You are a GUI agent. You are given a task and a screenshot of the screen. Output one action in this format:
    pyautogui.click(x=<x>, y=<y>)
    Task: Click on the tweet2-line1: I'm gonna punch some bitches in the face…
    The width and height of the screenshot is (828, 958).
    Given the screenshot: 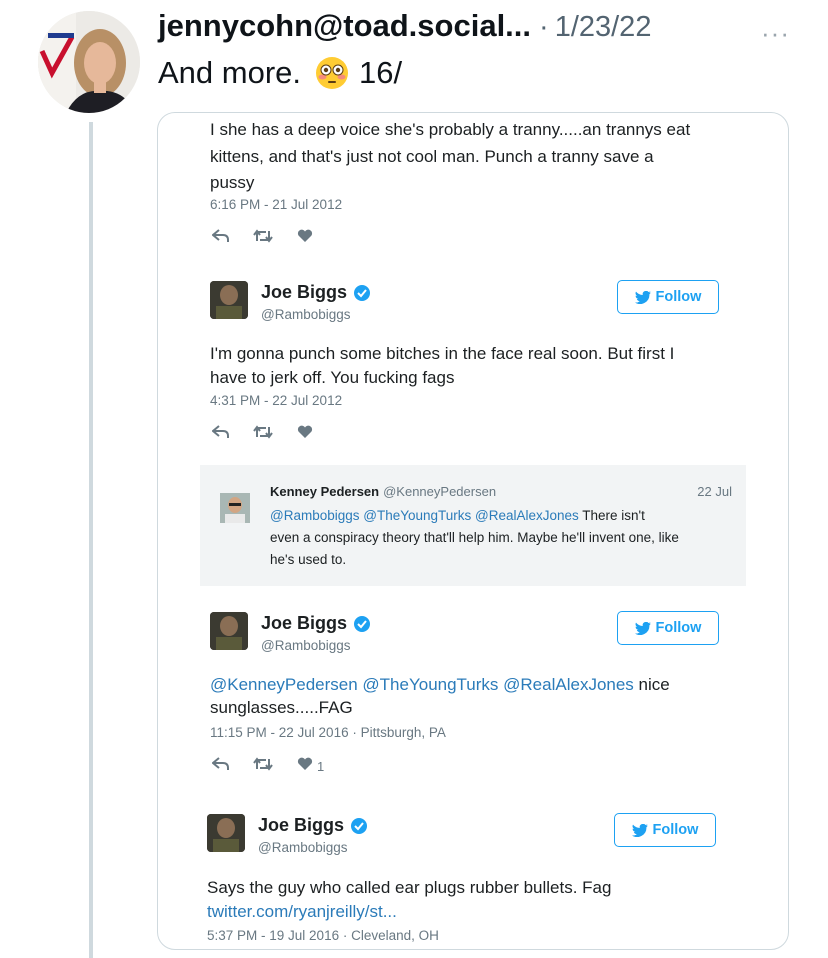 What is the action you would take?
    pyautogui.click(x=442, y=353)
    